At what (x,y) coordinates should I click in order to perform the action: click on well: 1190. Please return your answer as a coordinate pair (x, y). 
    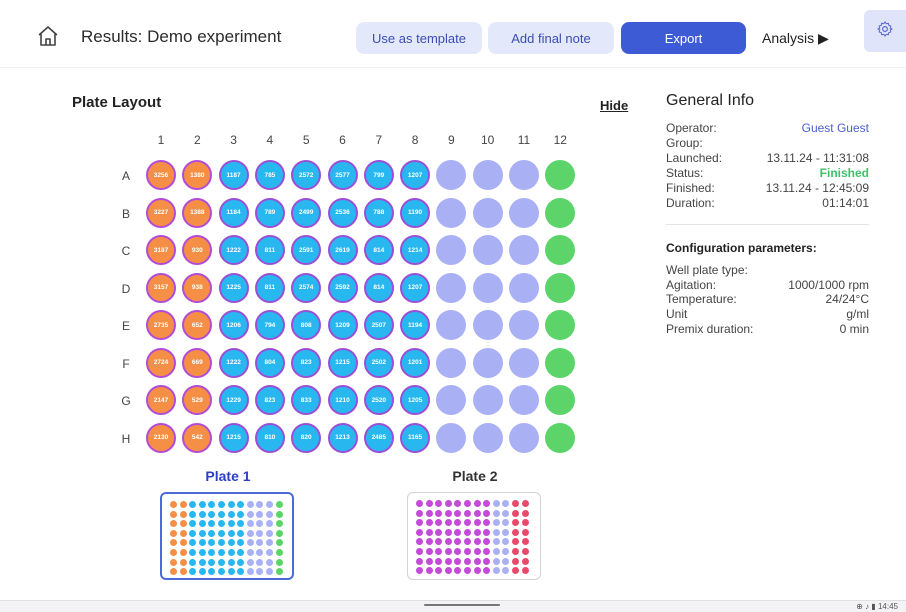
    Looking at the image, I should click on (415, 212).